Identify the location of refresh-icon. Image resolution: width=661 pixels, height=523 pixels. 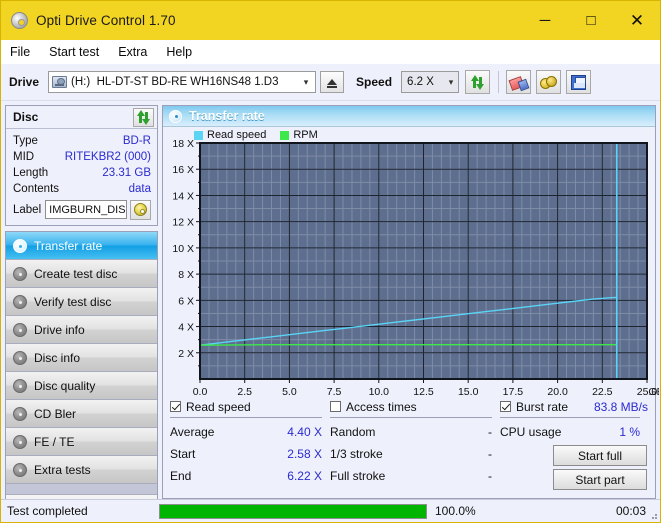
(477, 82).